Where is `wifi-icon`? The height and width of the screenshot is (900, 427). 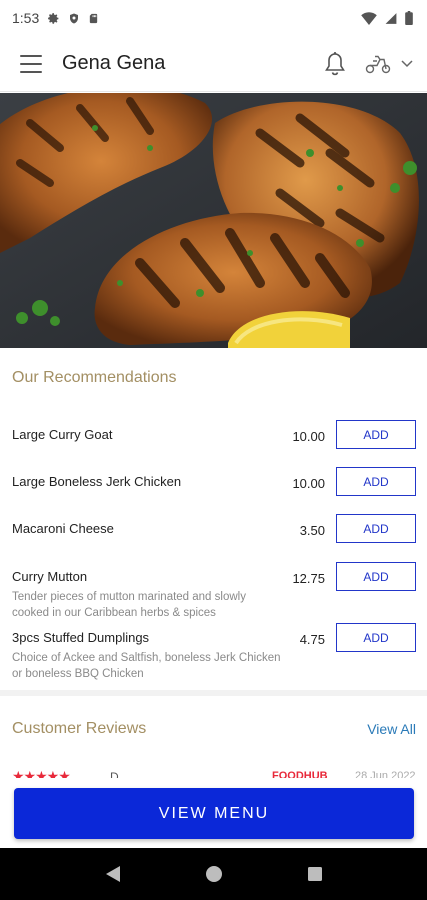 wifi-icon is located at coordinates (369, 18).